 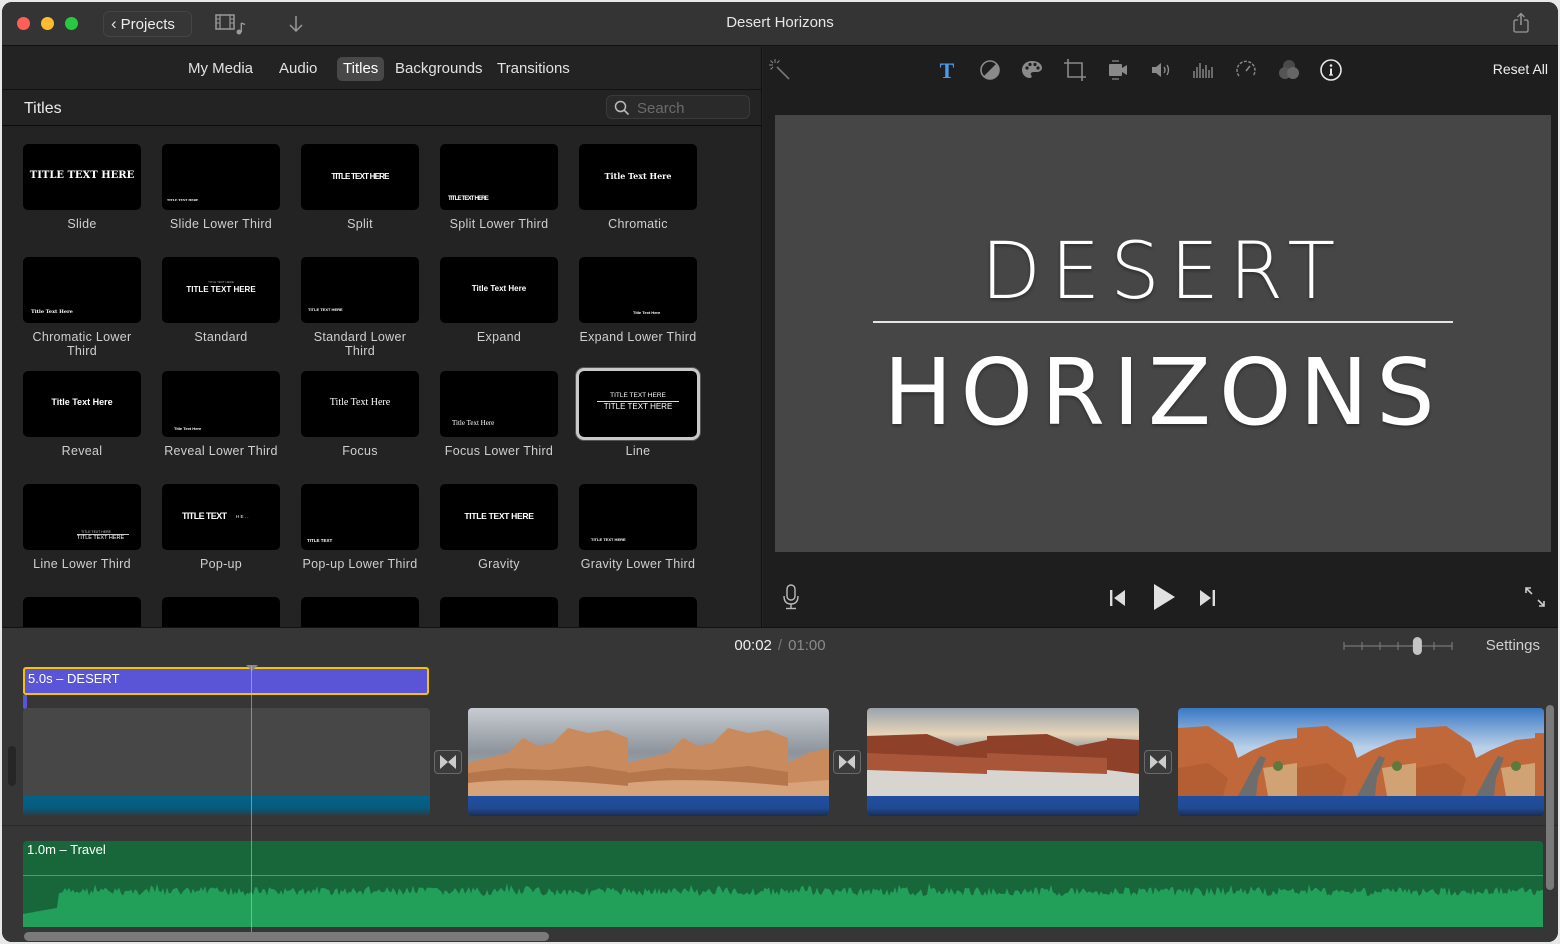 I want to click on title-item-chromatic-lower-third: Title Text Here Chromatic Lower Third, so click(x=82, y=307).